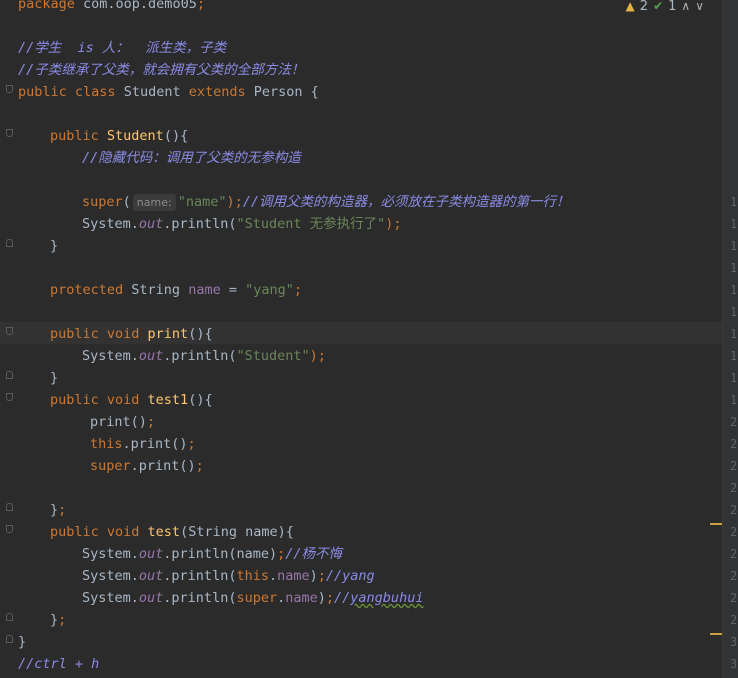  Describe the element at coordinates (252, 576) in the screenshot. I see `keyword: this` at that location.